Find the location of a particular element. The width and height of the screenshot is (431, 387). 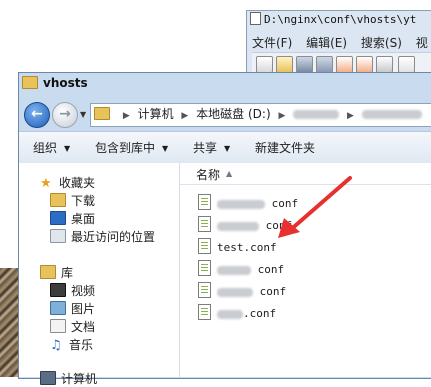

breadcrumb: ▶ 计算机 ▶ 本地磁盘 (D:) ▶ ▶ is located at coordinates (261, 115).